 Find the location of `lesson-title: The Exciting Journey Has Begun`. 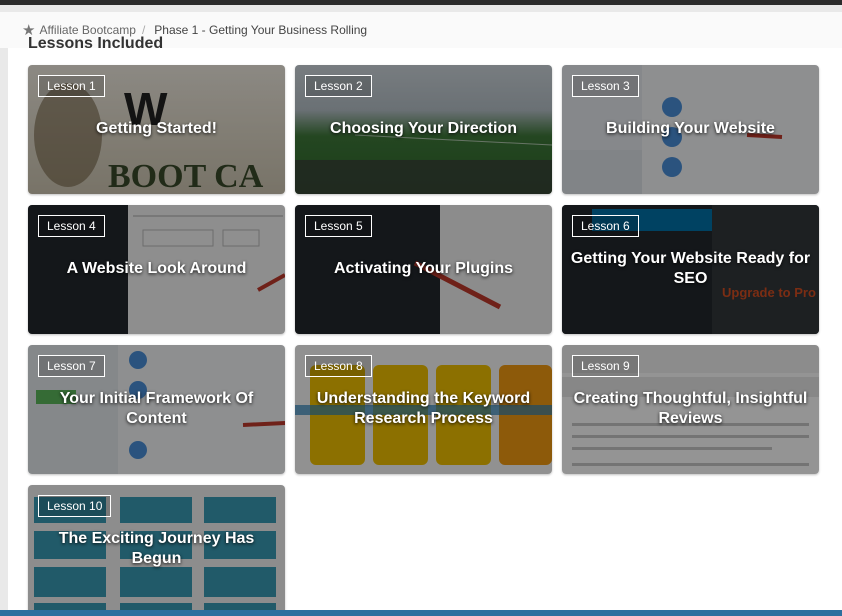

lesson-title: The Exciting Journey Has Begun is located at coordinates (156, 548).